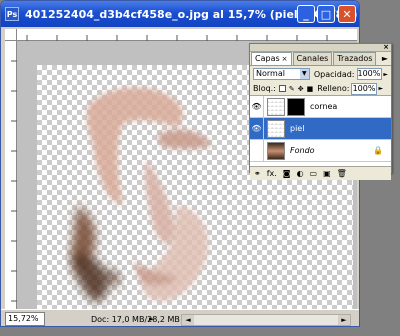  What do you see at coordinates (11, 175) in the screenshot?
I see `vertical-ruler` at bounding box center [11, 175].